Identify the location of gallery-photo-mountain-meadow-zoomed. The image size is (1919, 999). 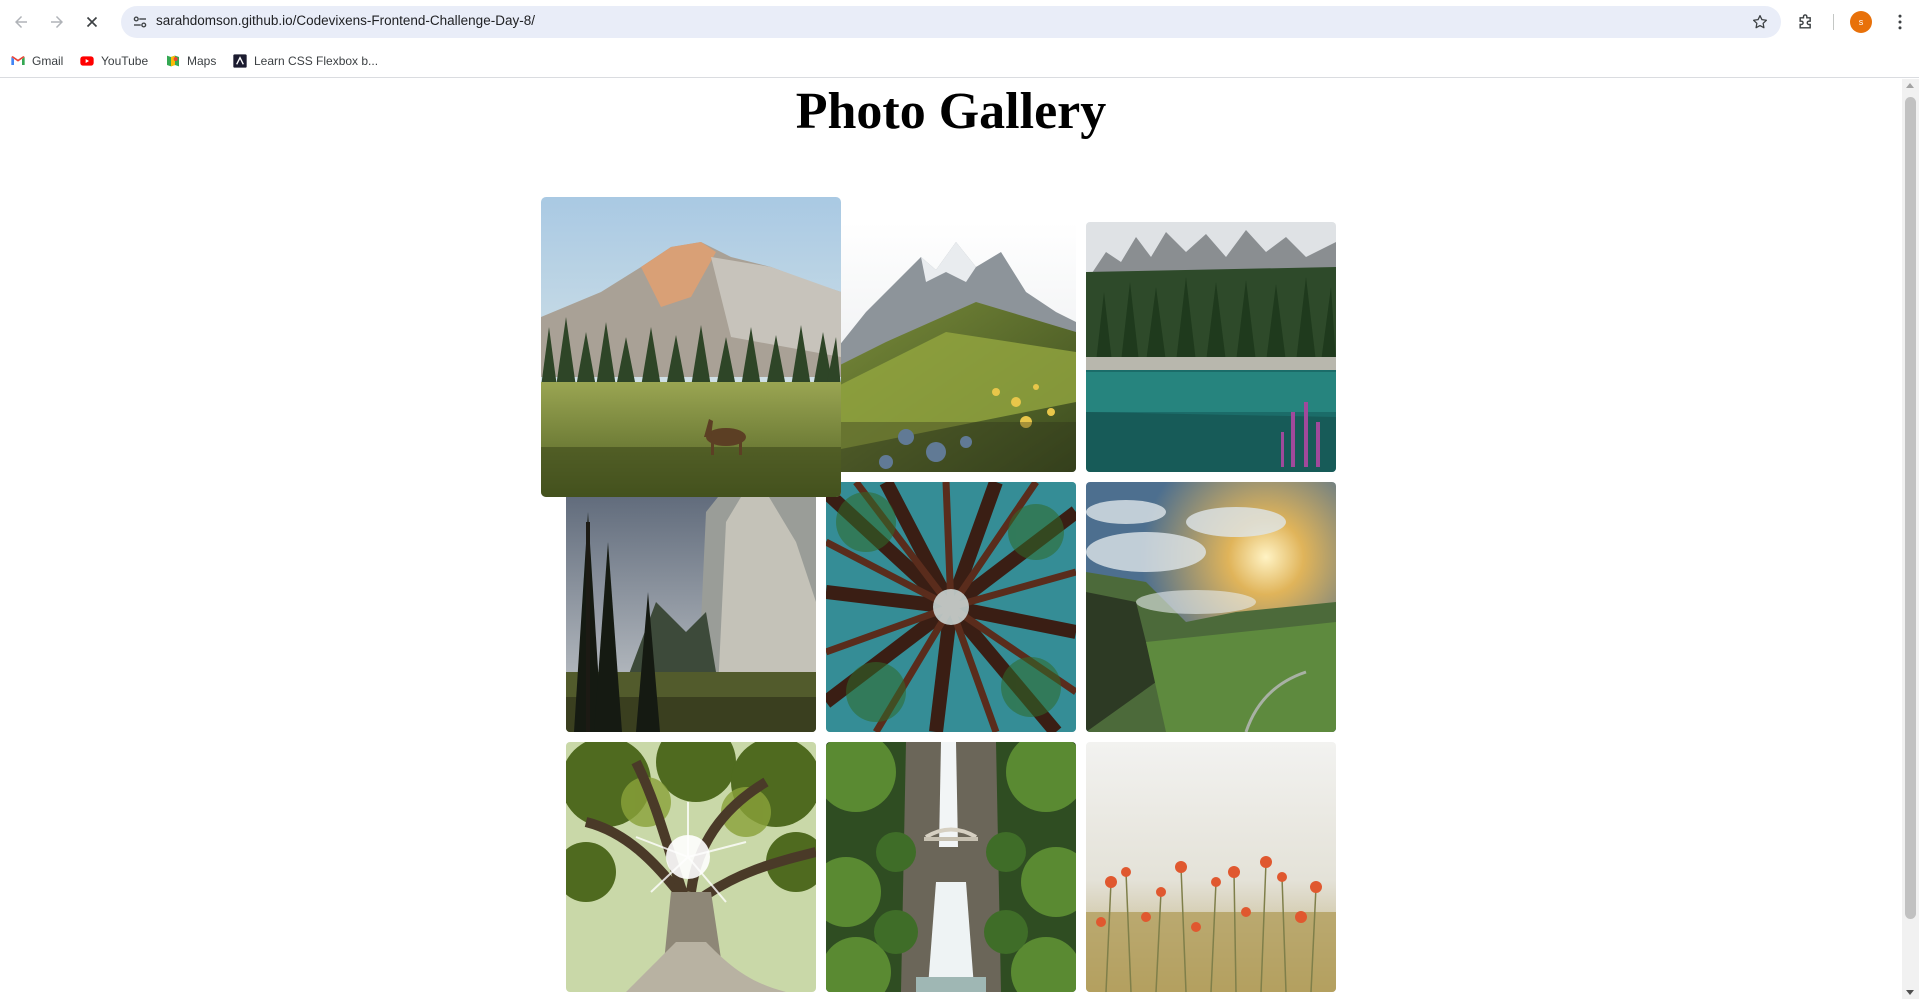
(691, 347).